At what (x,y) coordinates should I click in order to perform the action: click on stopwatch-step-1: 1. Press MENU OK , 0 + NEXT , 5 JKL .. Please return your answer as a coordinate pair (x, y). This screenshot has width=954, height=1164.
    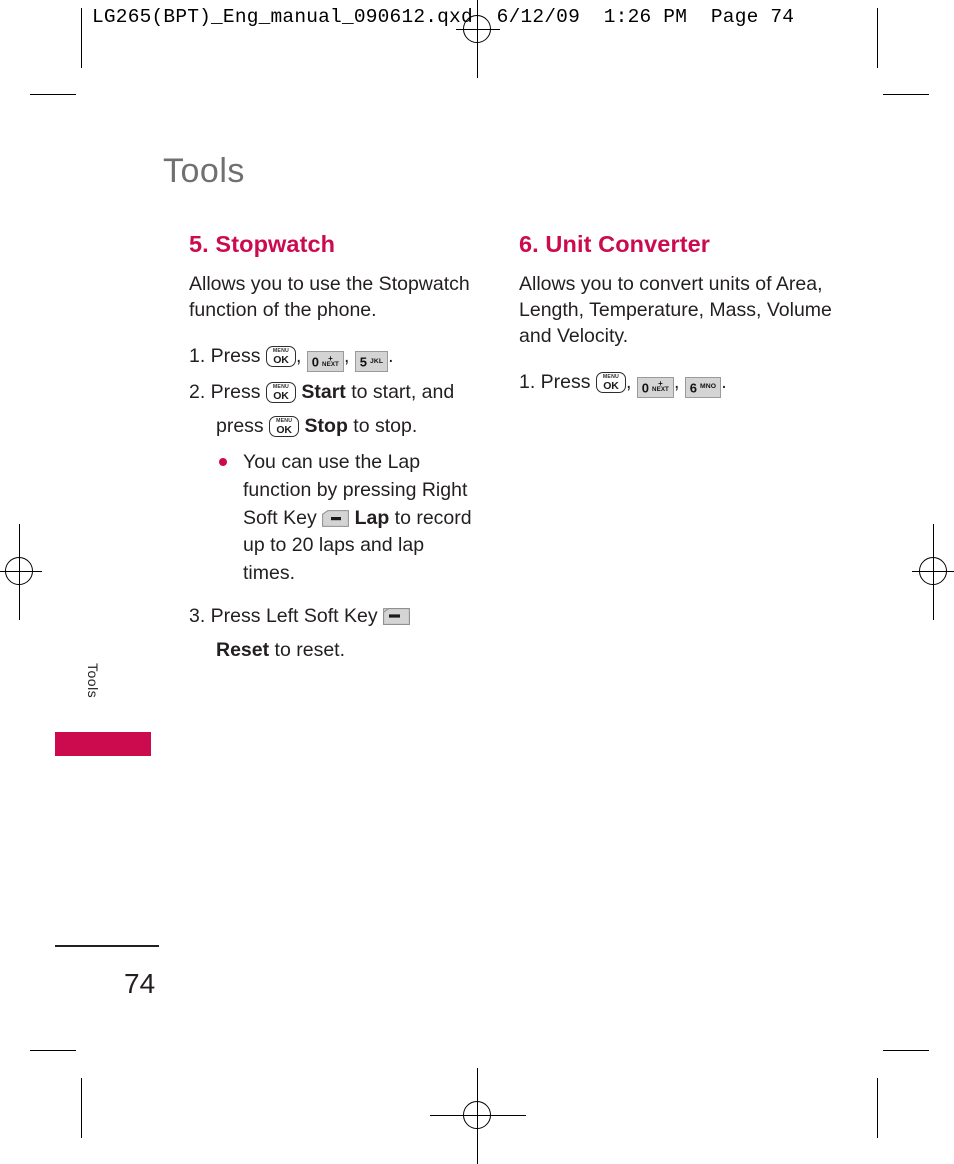
    Looking at the image, I should click on (339, 357).